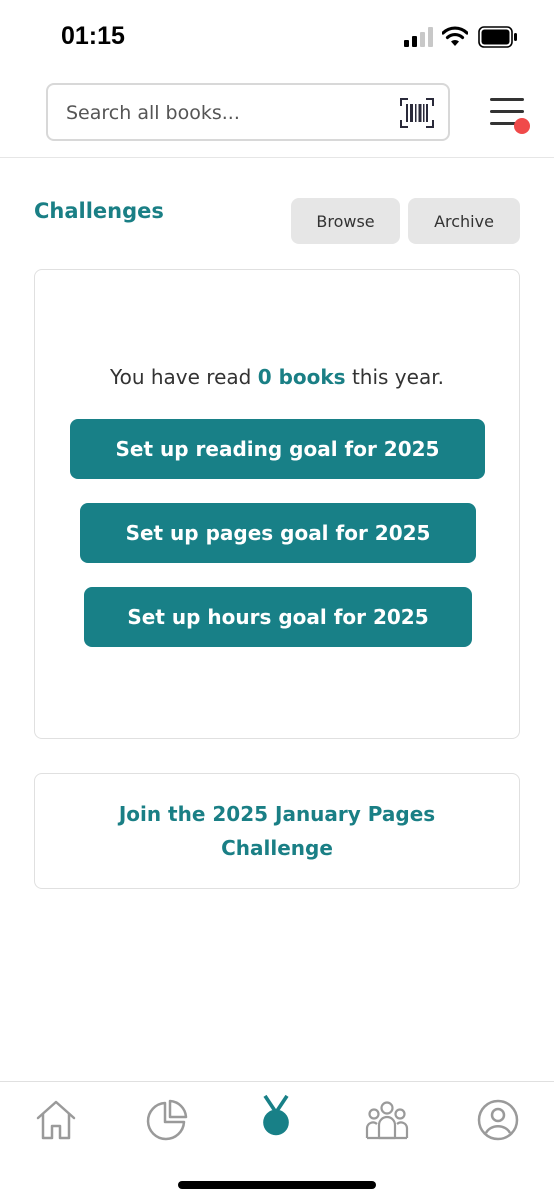  I want to click on status-bar: 01:15, so click(277, 38).